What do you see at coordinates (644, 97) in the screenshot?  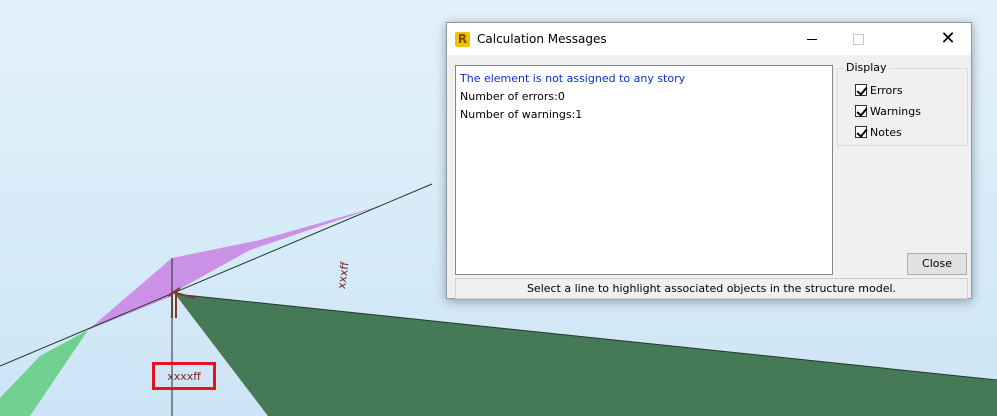 I see `message-line: Number of errors:0` at bounding box center [644, 97].